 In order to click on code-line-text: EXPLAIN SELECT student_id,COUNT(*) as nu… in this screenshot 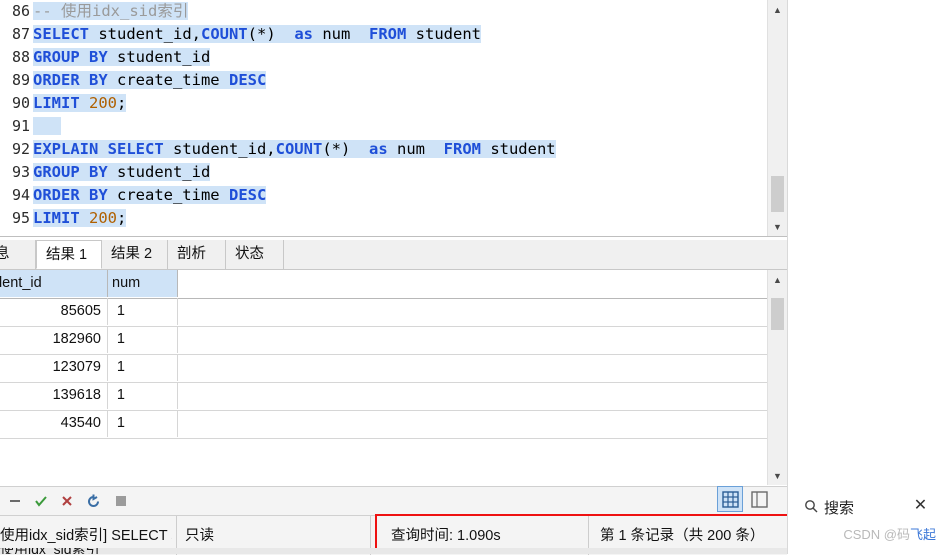, I will do `click(294, 149)`.